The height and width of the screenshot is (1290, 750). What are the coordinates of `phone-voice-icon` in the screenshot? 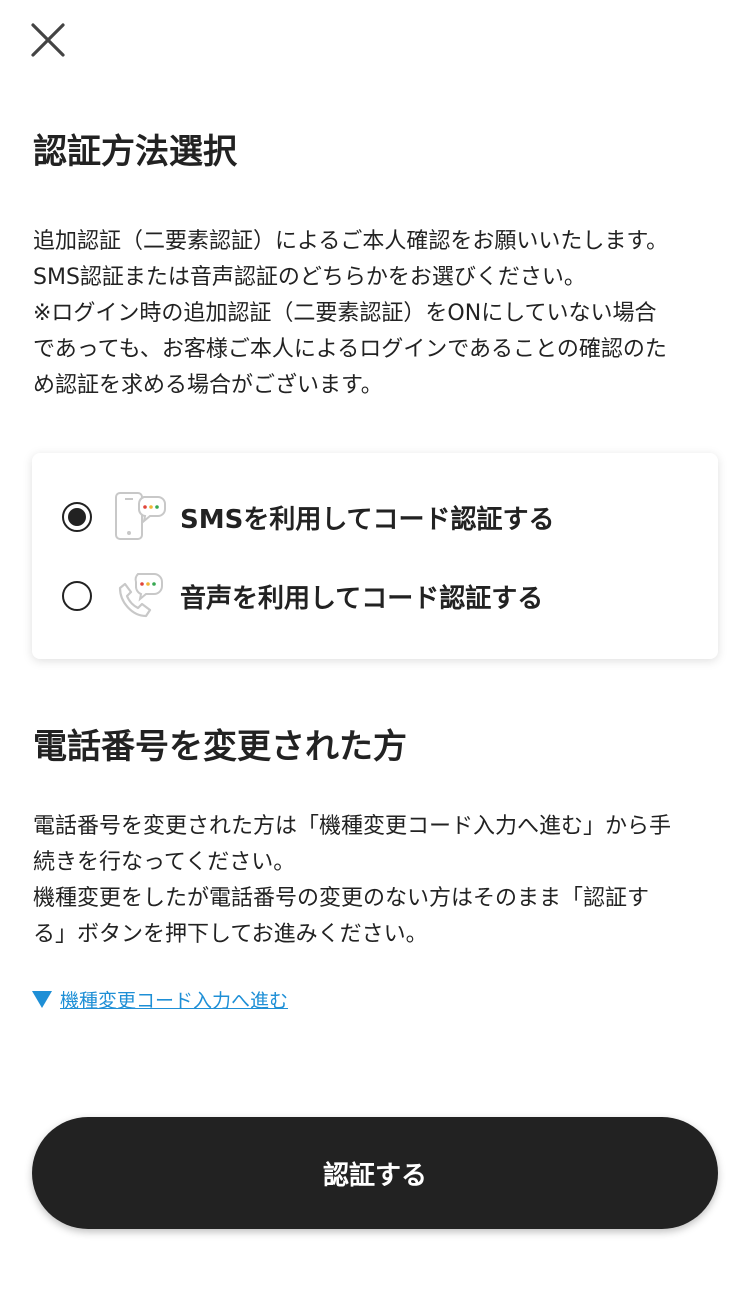 It's located at (140, 595).